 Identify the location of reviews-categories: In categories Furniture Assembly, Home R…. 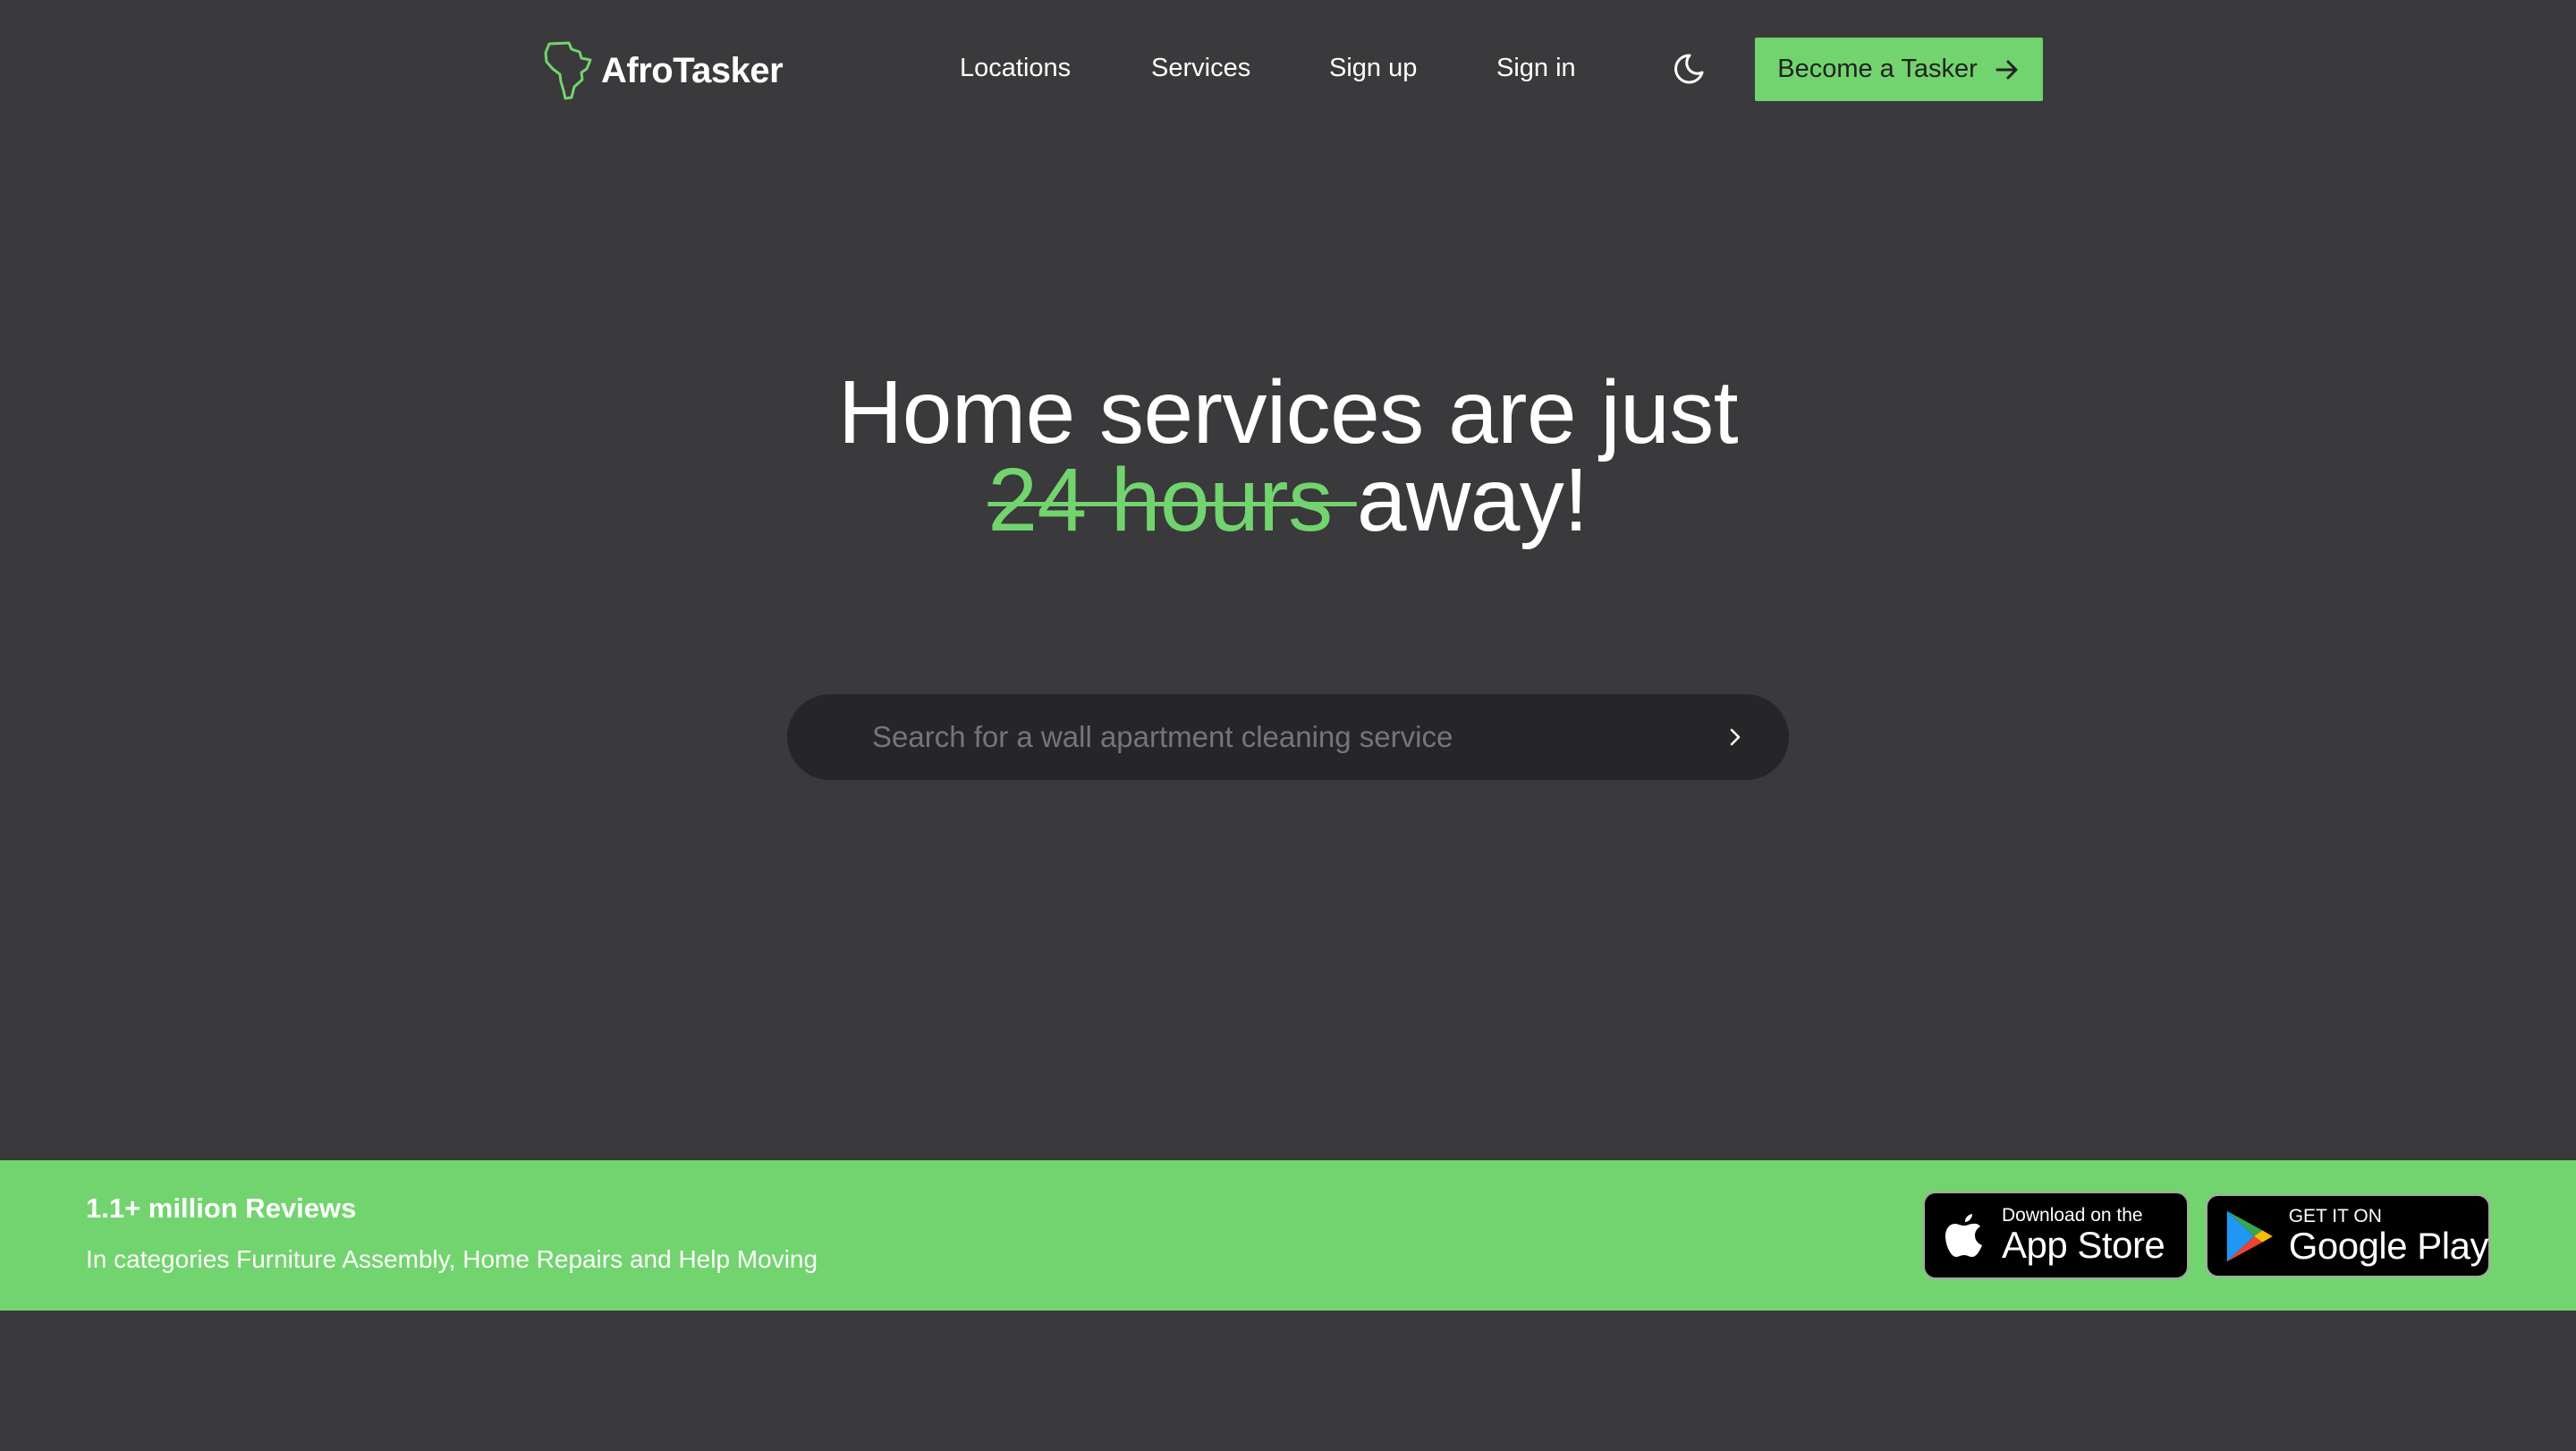
(452, 1259).